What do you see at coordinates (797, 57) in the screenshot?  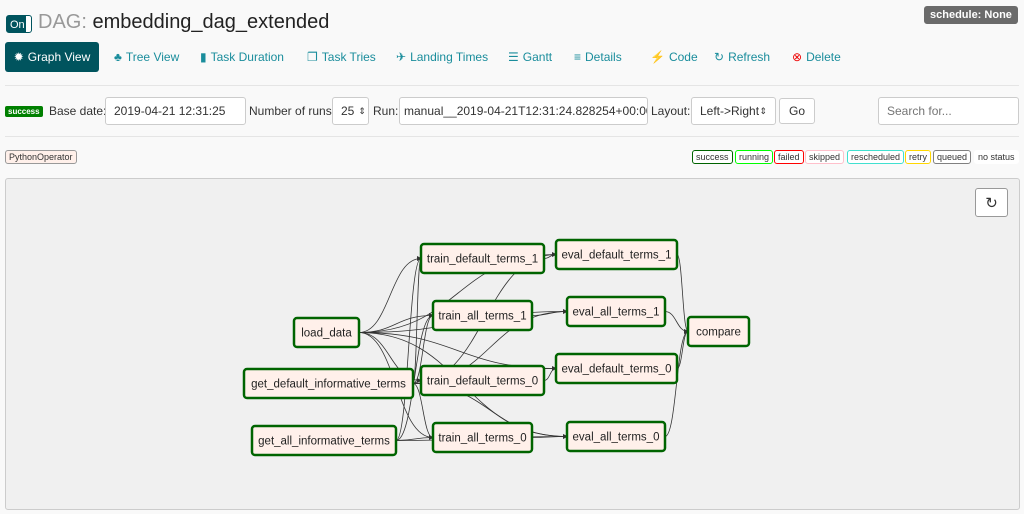 I see `delete-icon: ⊗` at bounding box center [797, 57].